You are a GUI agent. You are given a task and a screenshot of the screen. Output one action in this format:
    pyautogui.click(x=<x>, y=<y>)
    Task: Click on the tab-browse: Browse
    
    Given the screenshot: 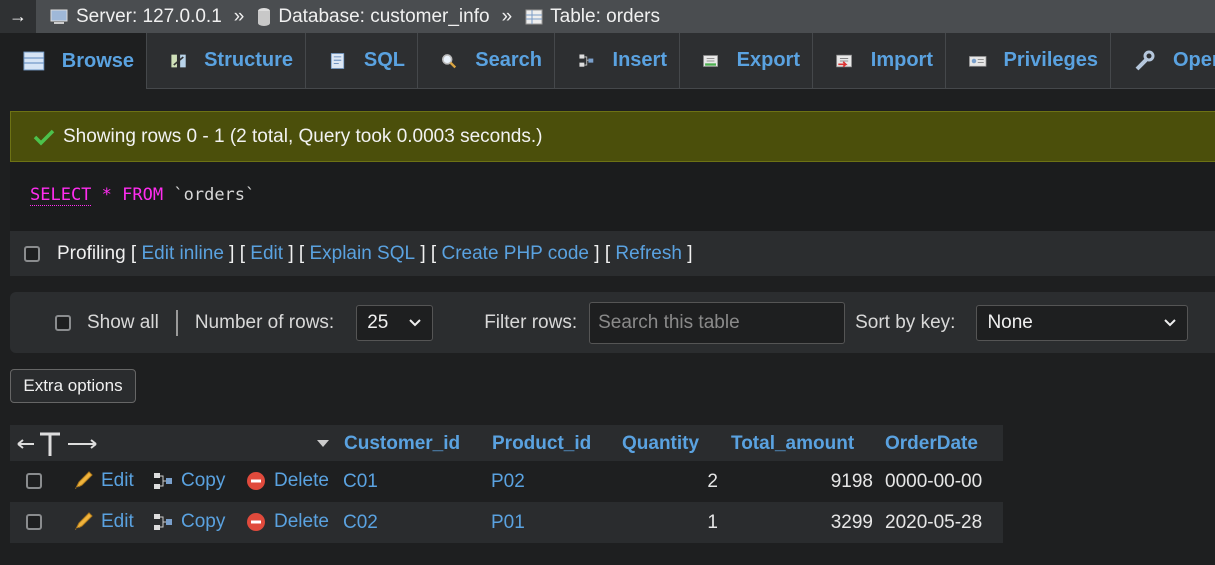 What is the action you would take?
    pyautogui.click(x=73, y=61)
    